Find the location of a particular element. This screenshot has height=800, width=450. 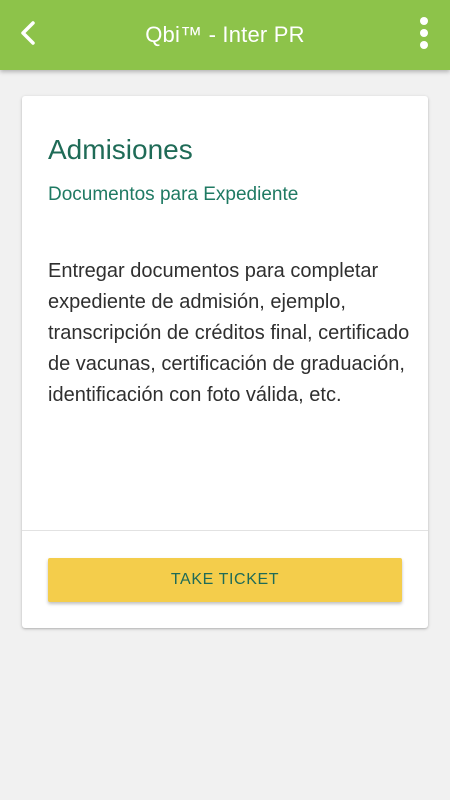

app-bar: Qbi™ - Inter PR is located at coordinates (225, 35).